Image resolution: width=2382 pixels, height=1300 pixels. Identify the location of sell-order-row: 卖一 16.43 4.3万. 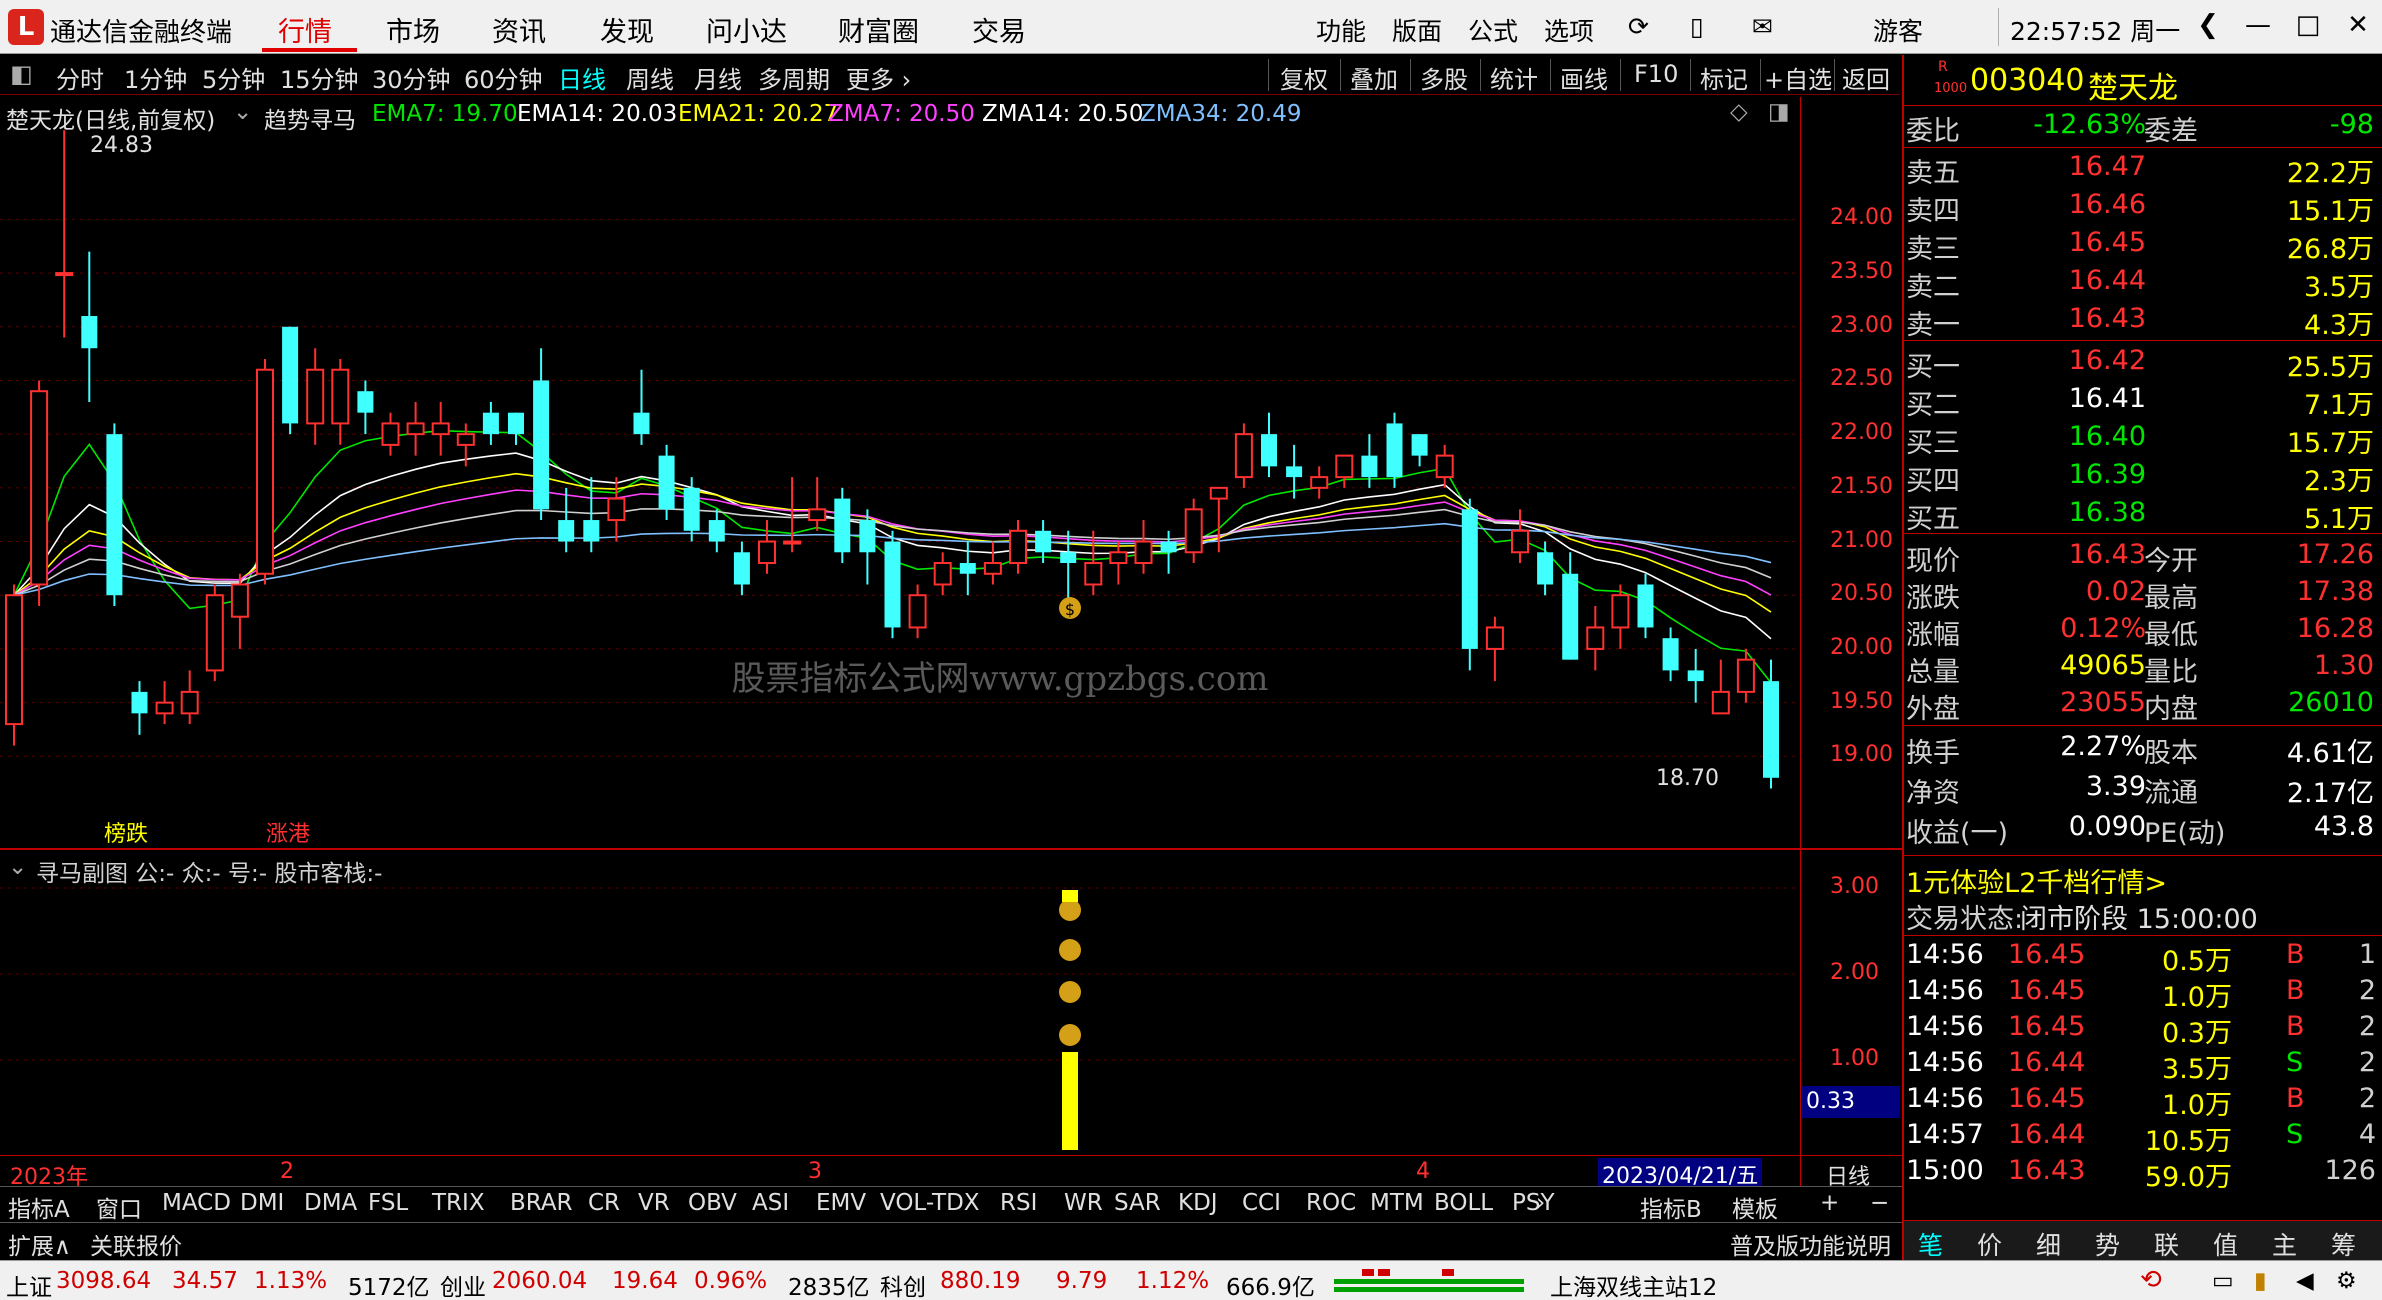
(2143, 322).